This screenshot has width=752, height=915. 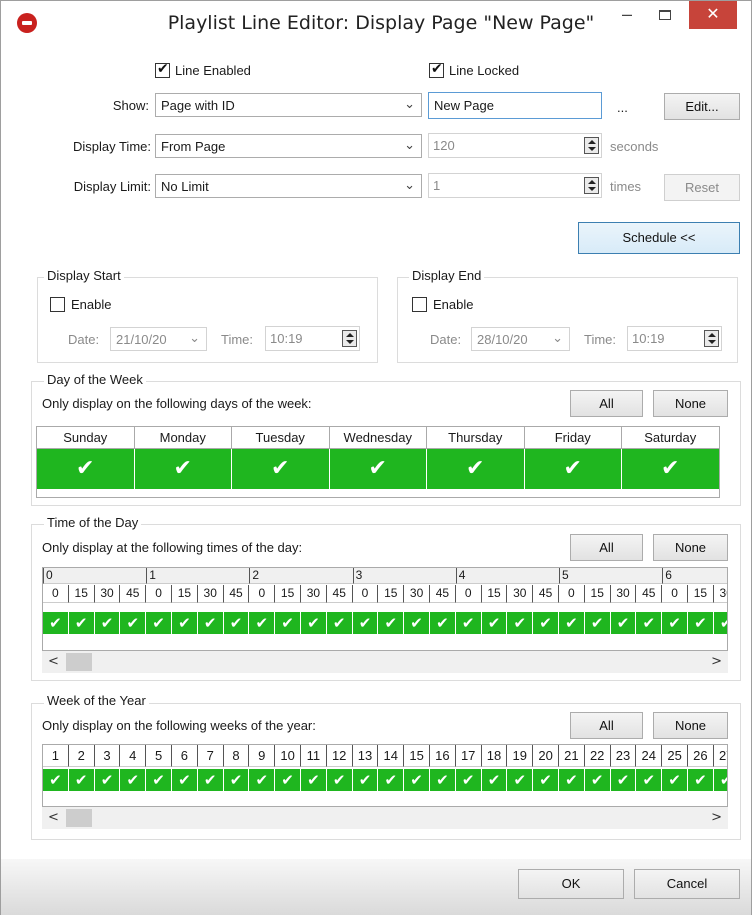 I want to click on day-cell-wednesday: ✔, so click(x=378, y=469).